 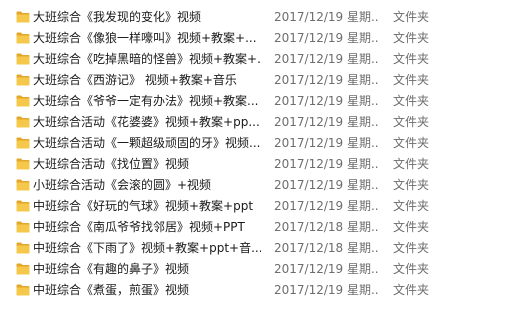 What do you see at coordinates (122, 185) in the screenshot?
I see `file-name: 小班综合活动《会滚的圆》+视频` at bounding box center [122, 185].